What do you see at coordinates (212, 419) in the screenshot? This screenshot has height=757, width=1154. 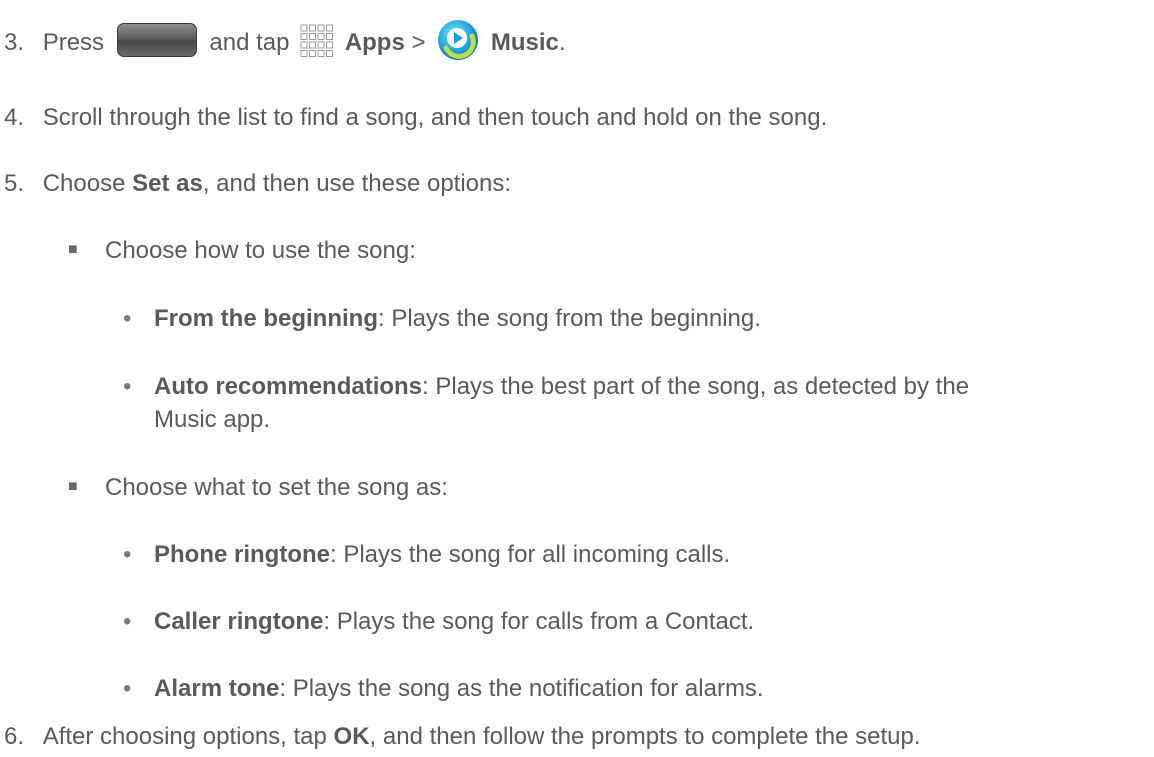 I see `option-desc-cont: Music app.` at bounding box center [212, 419].